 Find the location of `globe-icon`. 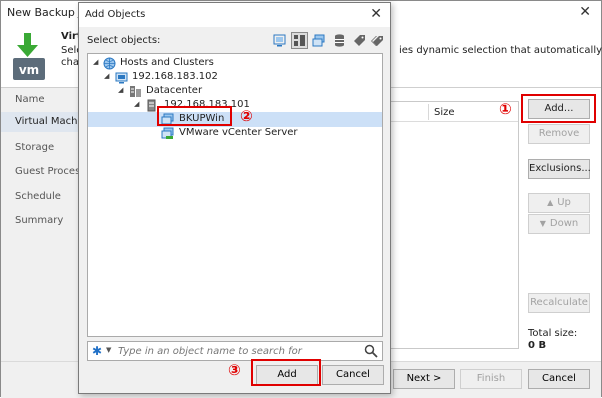

globe-icon is located at coordinates (109, 63).